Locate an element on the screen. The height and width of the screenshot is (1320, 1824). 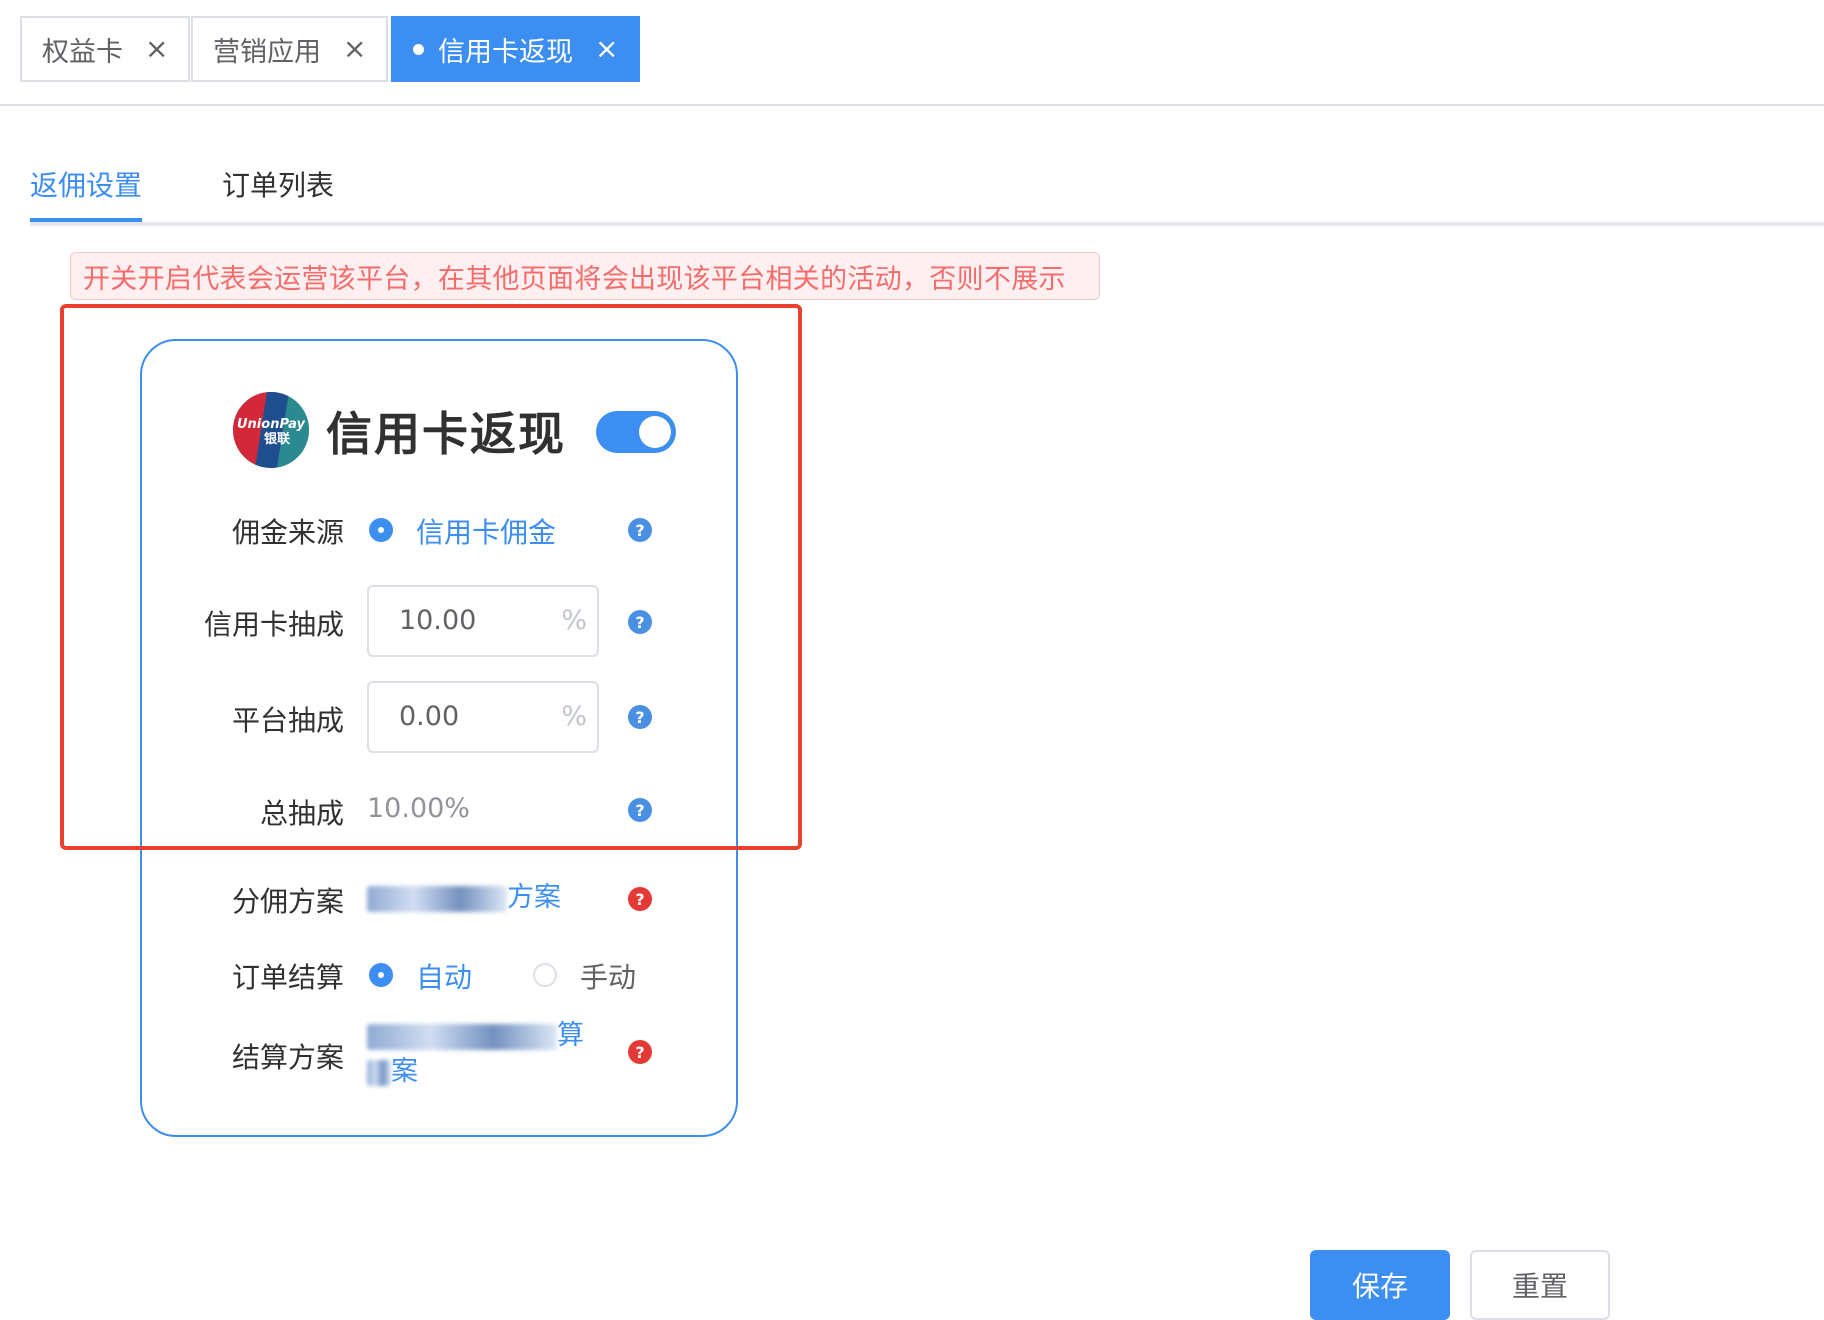
commission-source-label: 佣金来源 is located at coordinates (287, 532).